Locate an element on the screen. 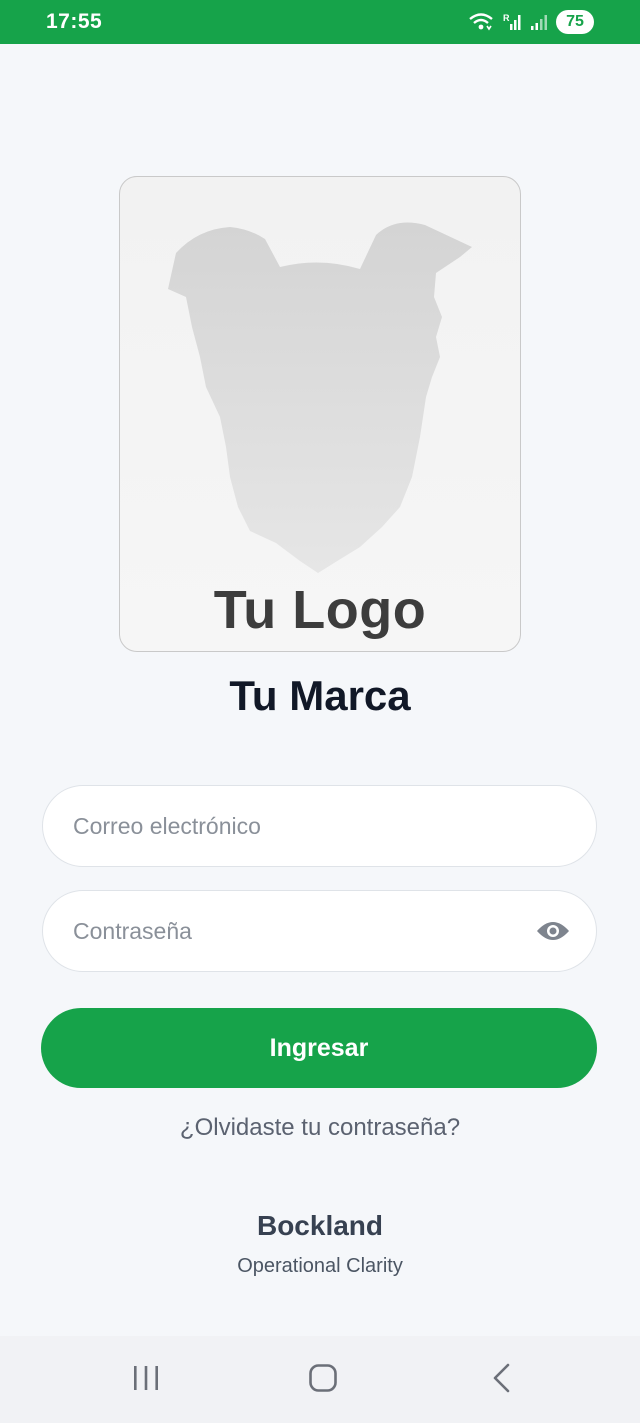  password-field is located at coordinates (319, 931).